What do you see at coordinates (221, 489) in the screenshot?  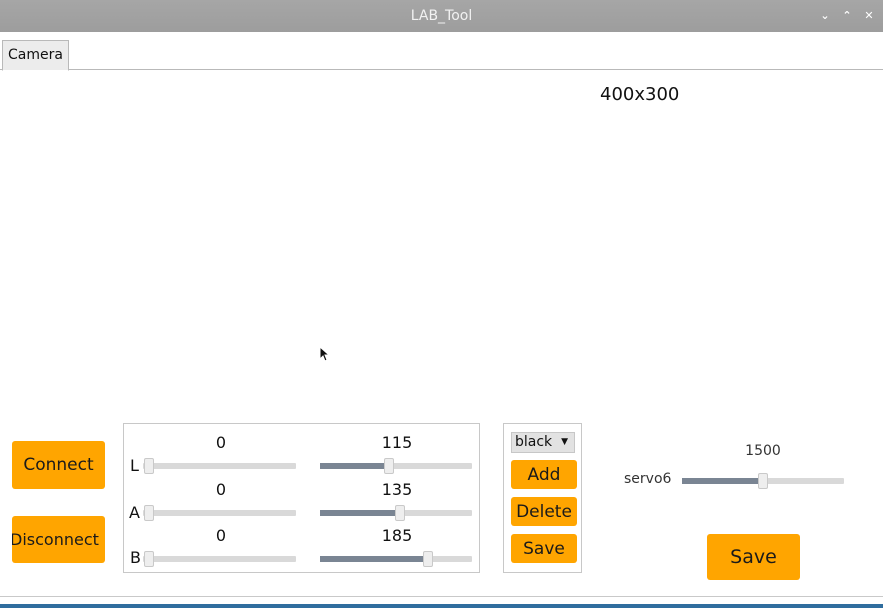 I see `a-min-value: 0` at bounding box center [221, 489].